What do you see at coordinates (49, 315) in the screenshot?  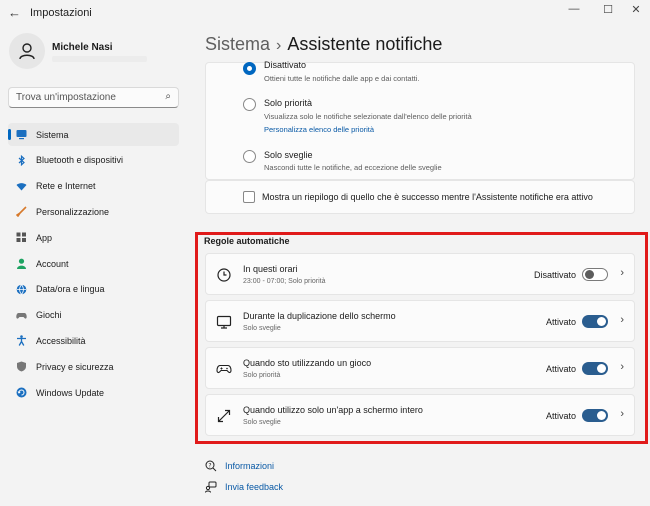 I see `sidebar-item-label: Giochi` at bounding box center [49, 315].